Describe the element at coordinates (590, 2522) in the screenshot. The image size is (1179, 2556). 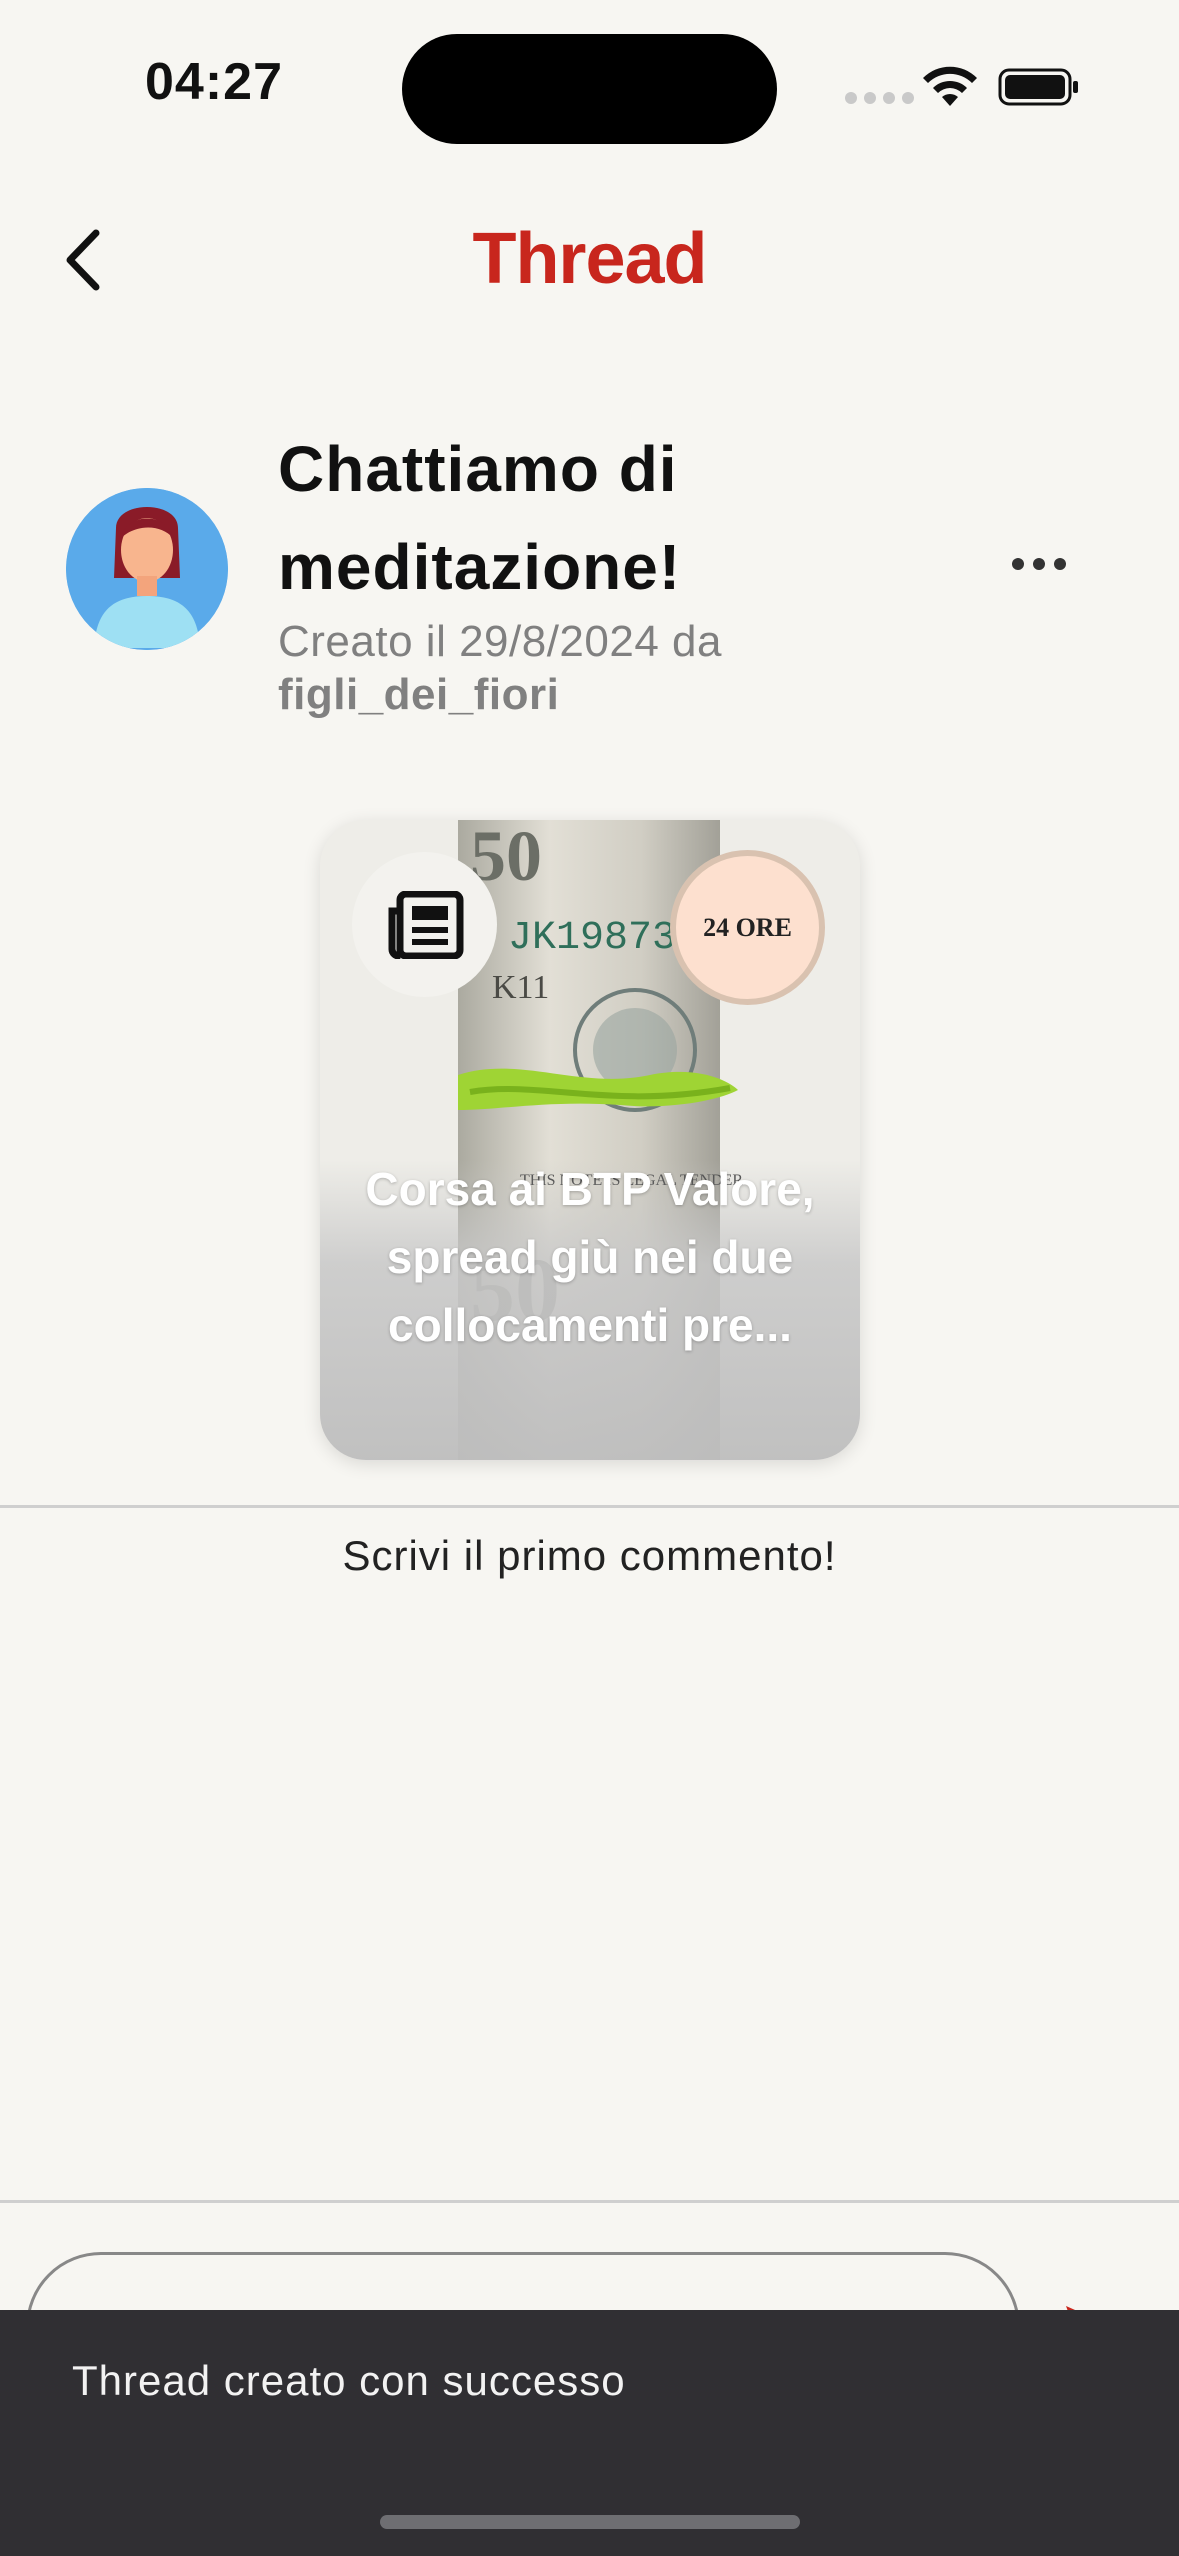
I see `home-indicator` at that location.